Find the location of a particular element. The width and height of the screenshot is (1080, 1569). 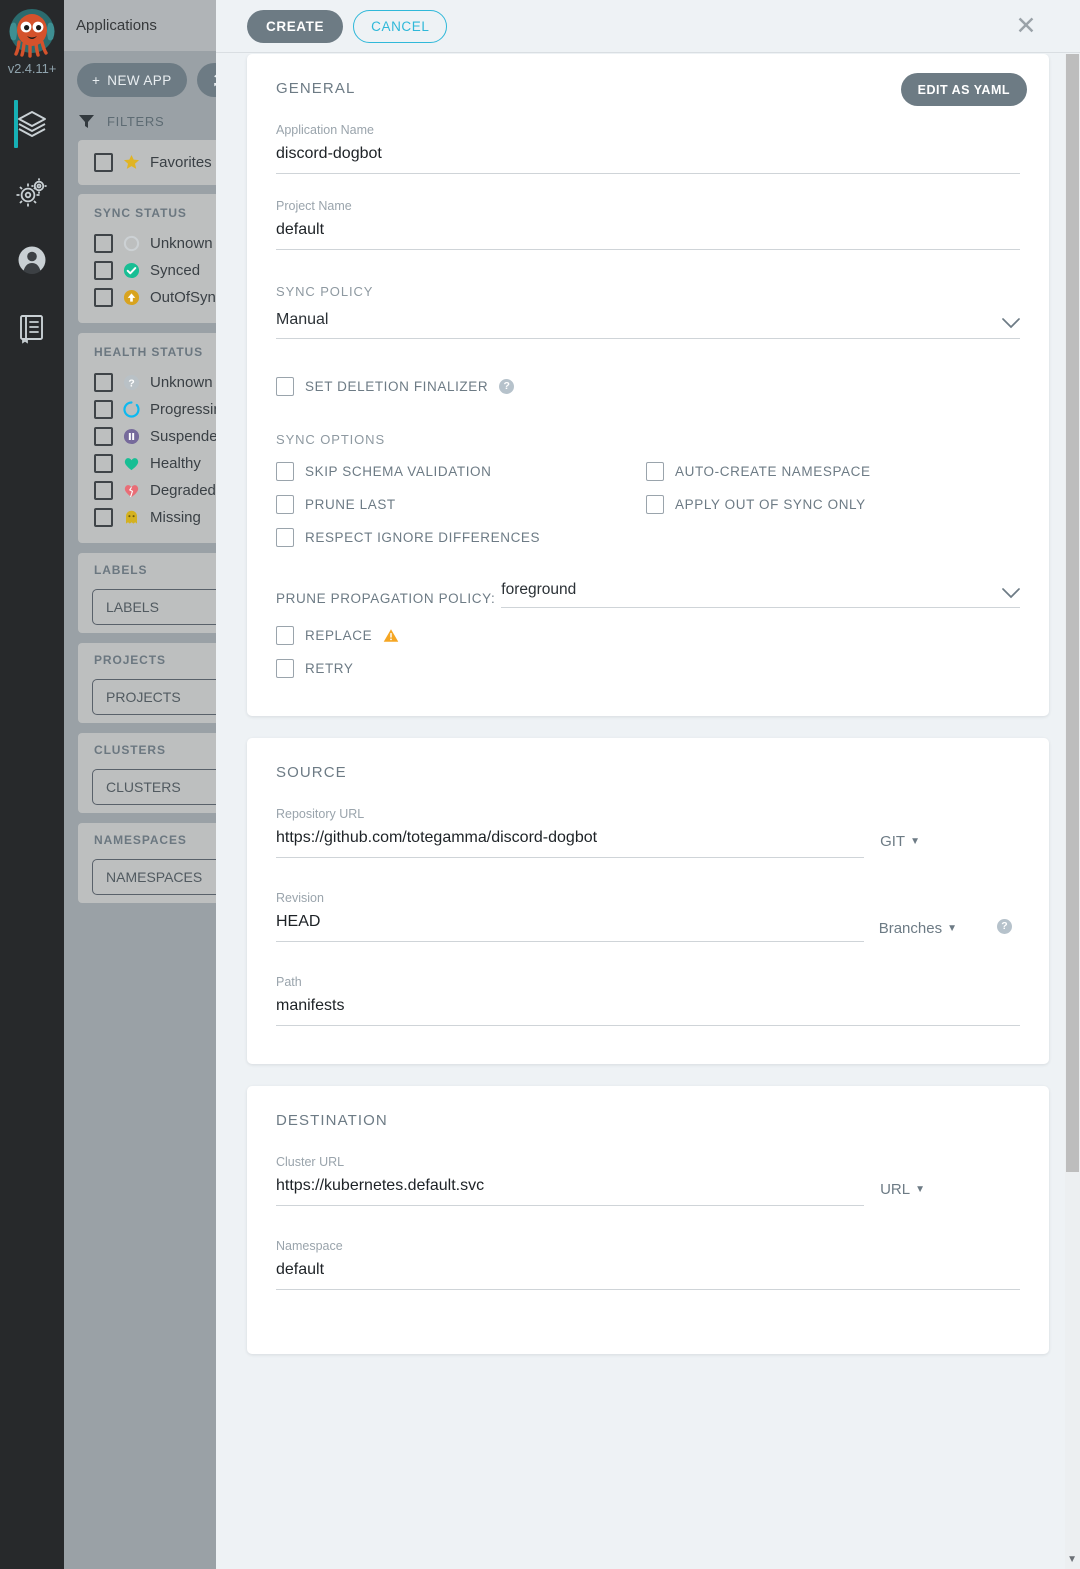

create-button: CREATE is located at coordinates (295, 26).